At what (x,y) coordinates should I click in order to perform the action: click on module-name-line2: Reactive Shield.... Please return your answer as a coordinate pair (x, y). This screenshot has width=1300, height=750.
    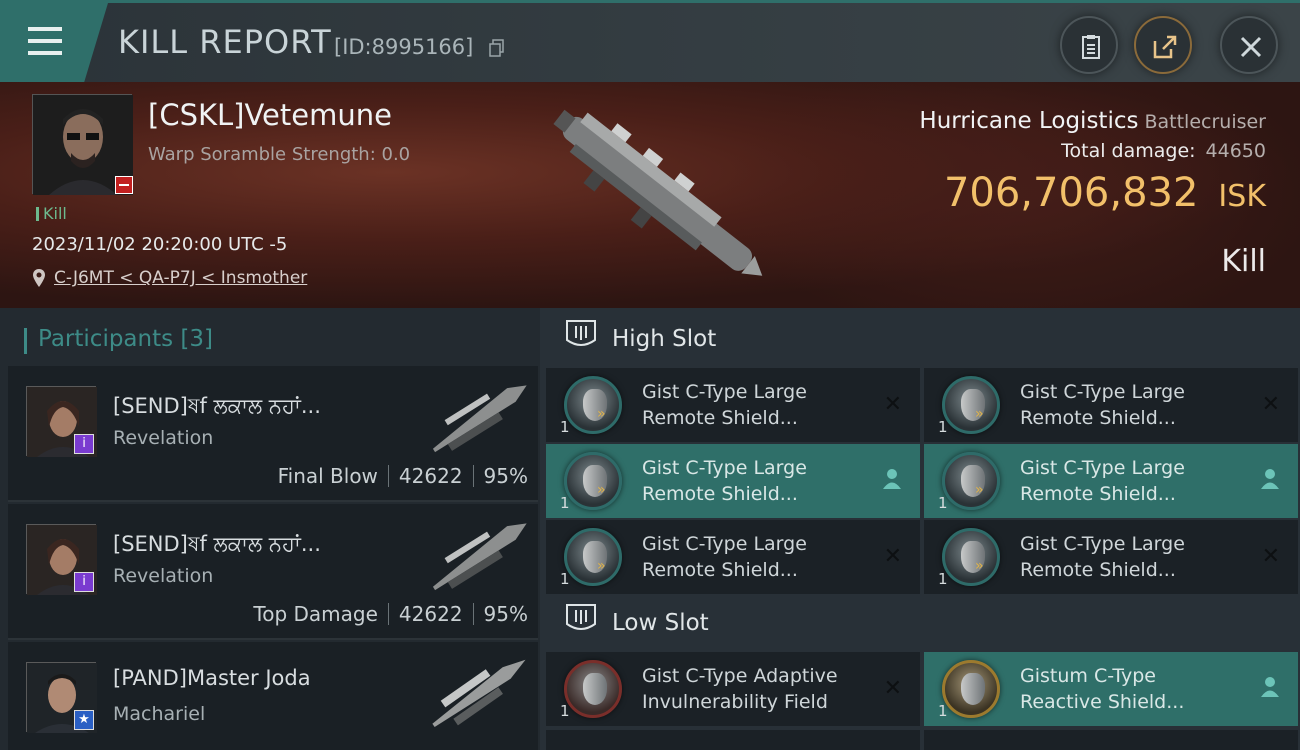
    Looking at the image, I should click on (1102, 702).